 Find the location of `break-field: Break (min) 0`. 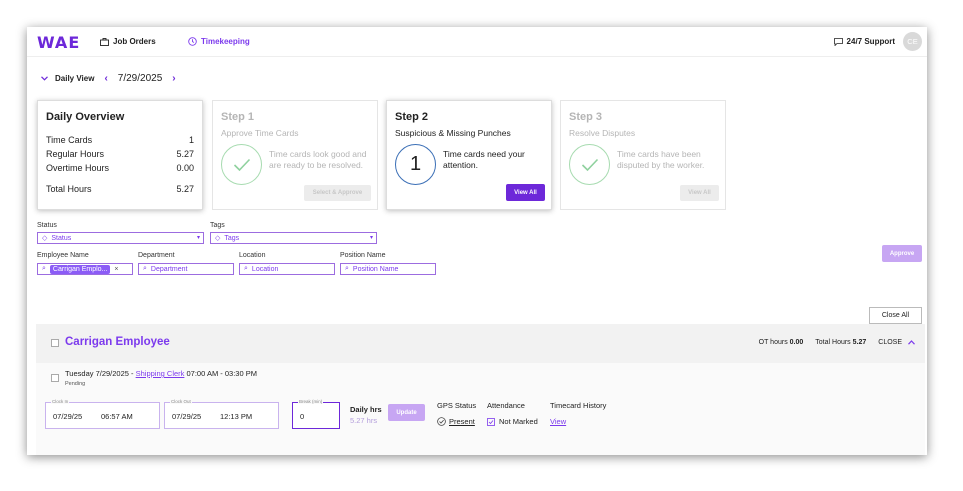

break-field: Break (min) 0 is located at coordinates (316, 414).